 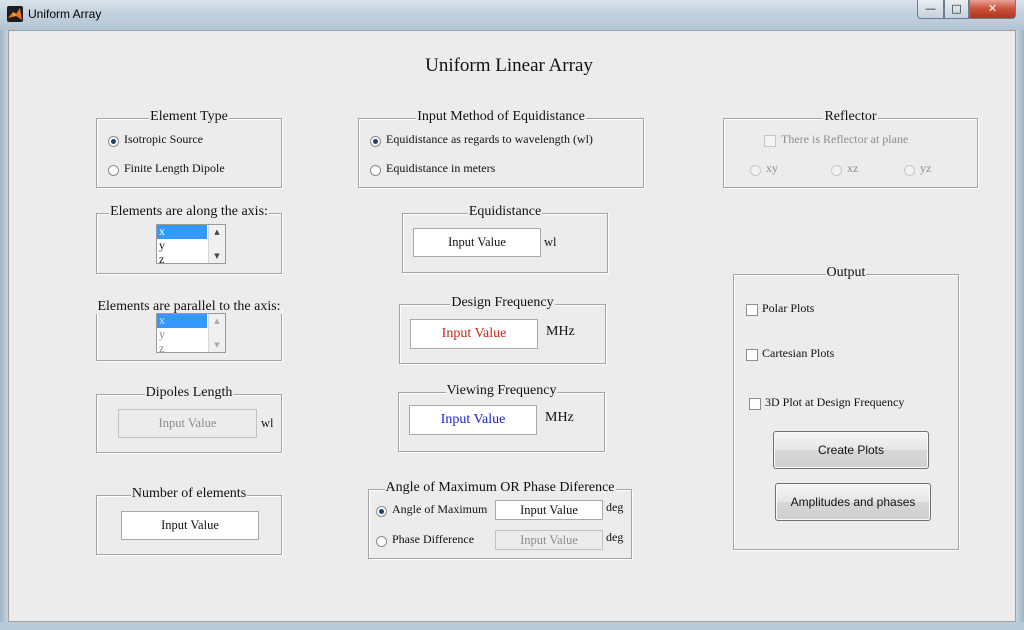 I want to click on panel-title: Input Method of Equidistance, so click(x=501, y=116).